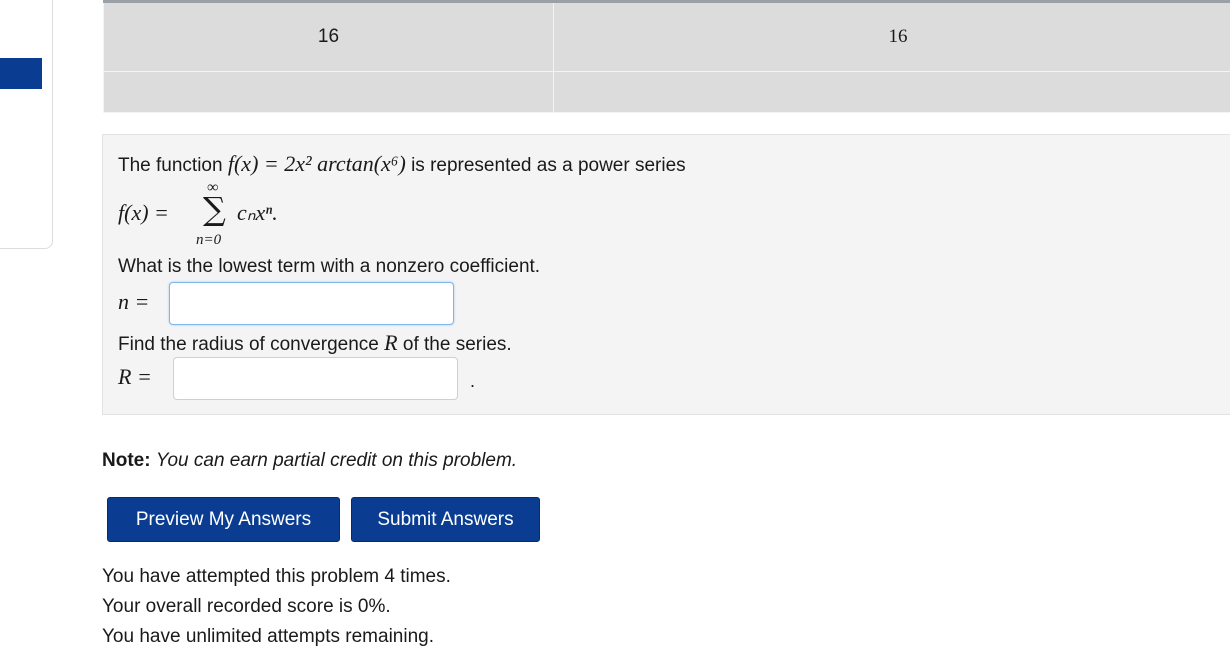  I want to click on sum-lower-limit: n=0, so click(209, 240).